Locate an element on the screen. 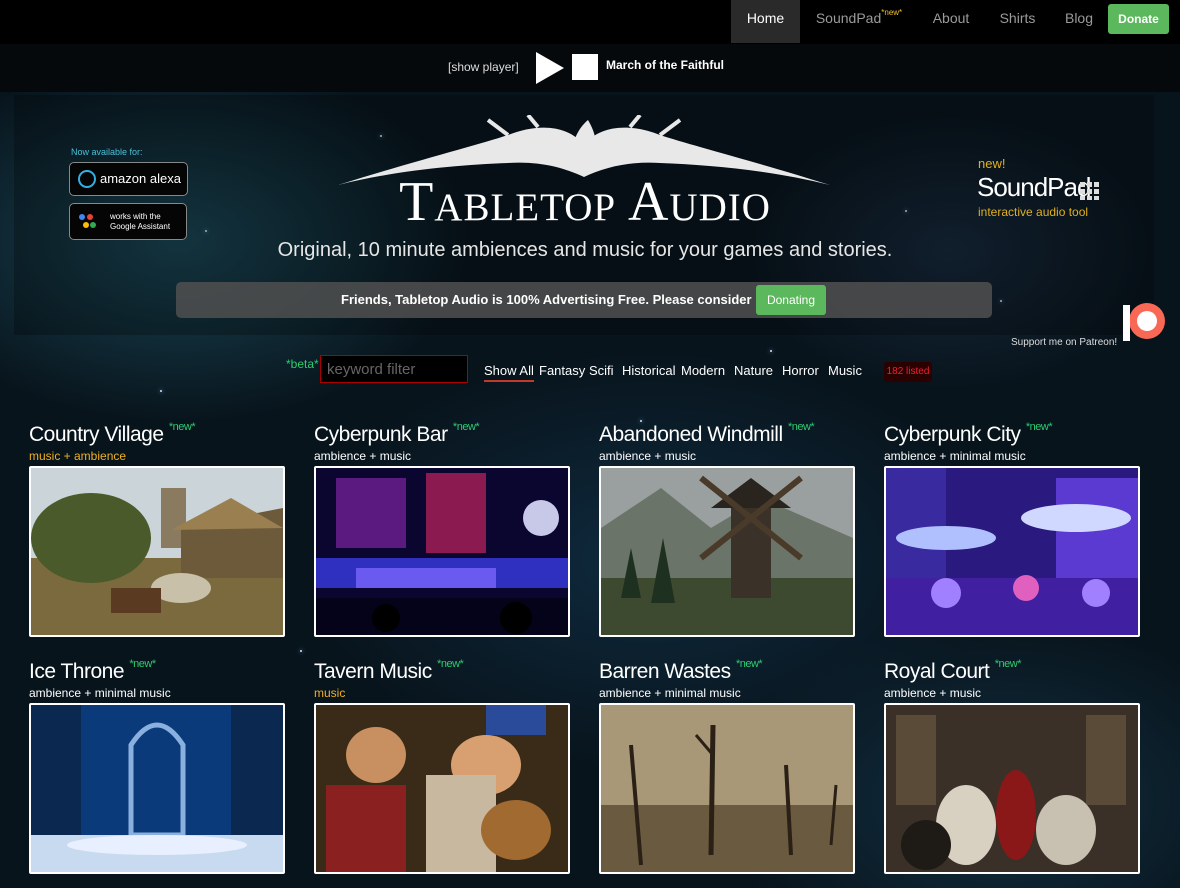 This screenshot has width=1180, height=888. track-title: Ice Throne *new* is located at coordinates (92, 671).